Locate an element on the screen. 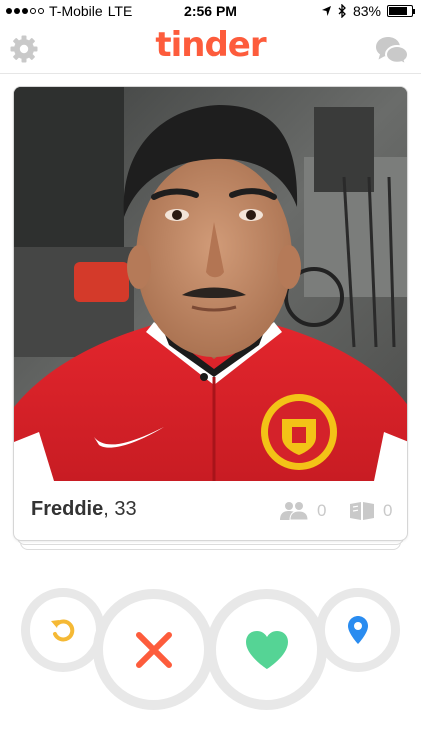 This screenshot has width=421, height=750. battery-icon is located at coordinates (401, 11).